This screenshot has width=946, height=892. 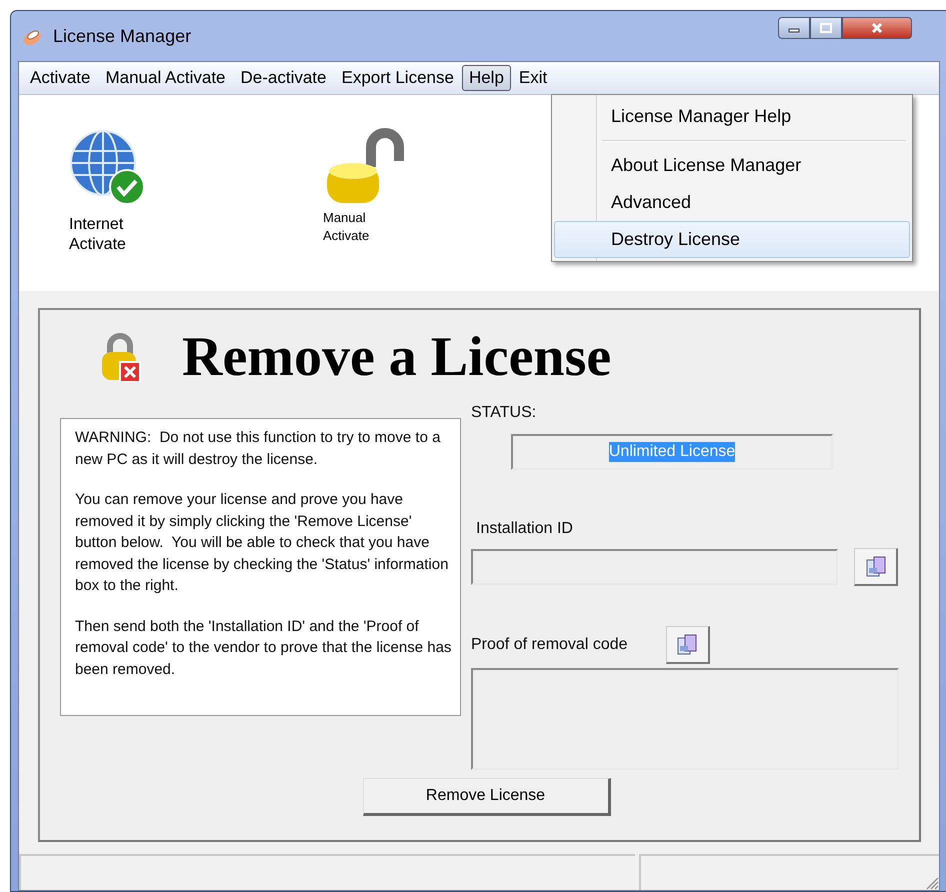 What do you see at coordinates (549, 645) in the screenshot?
I see `field-label: Proof of removal code` at bounding box center [549, 645].